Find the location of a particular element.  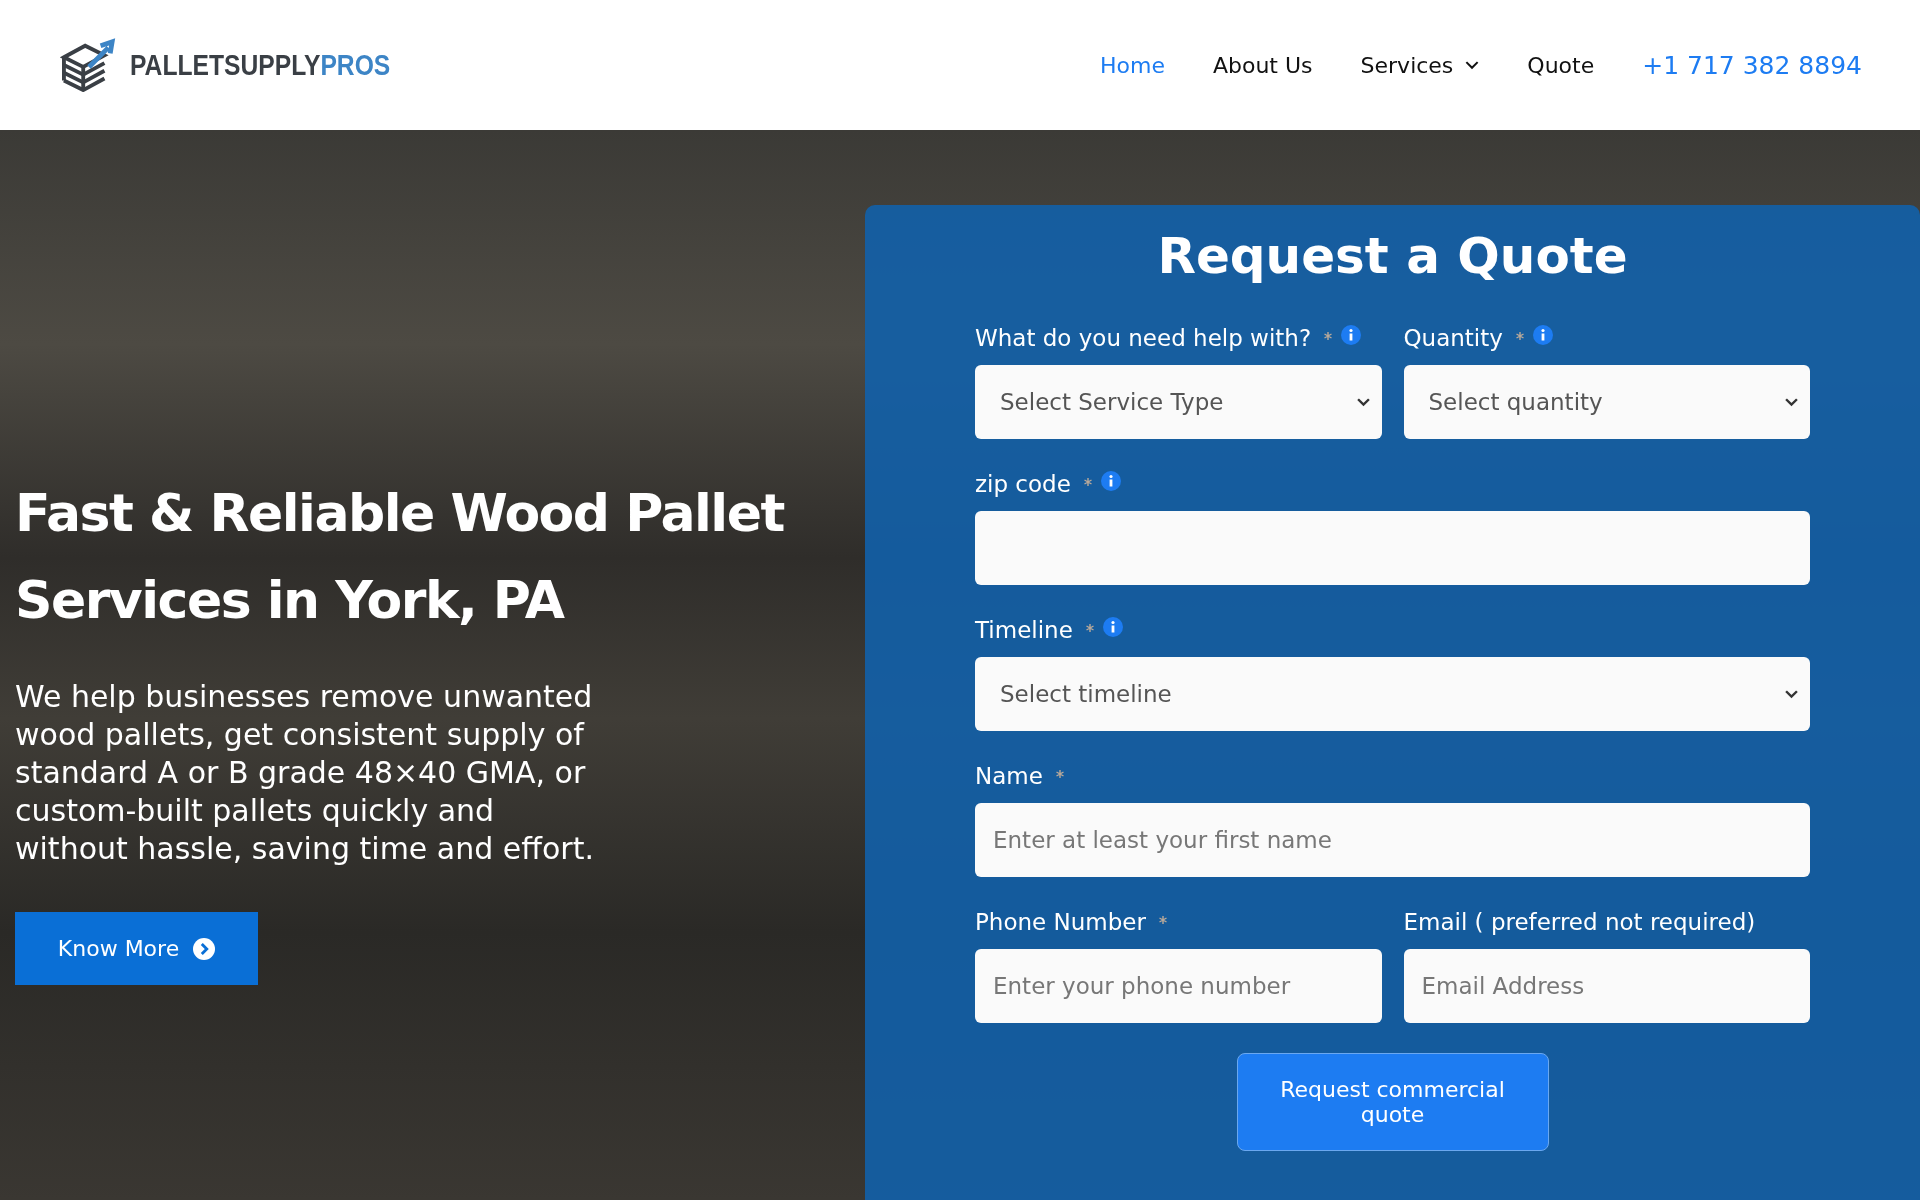

input-field: Enter your phone number is located at coordinates (1178, 986).